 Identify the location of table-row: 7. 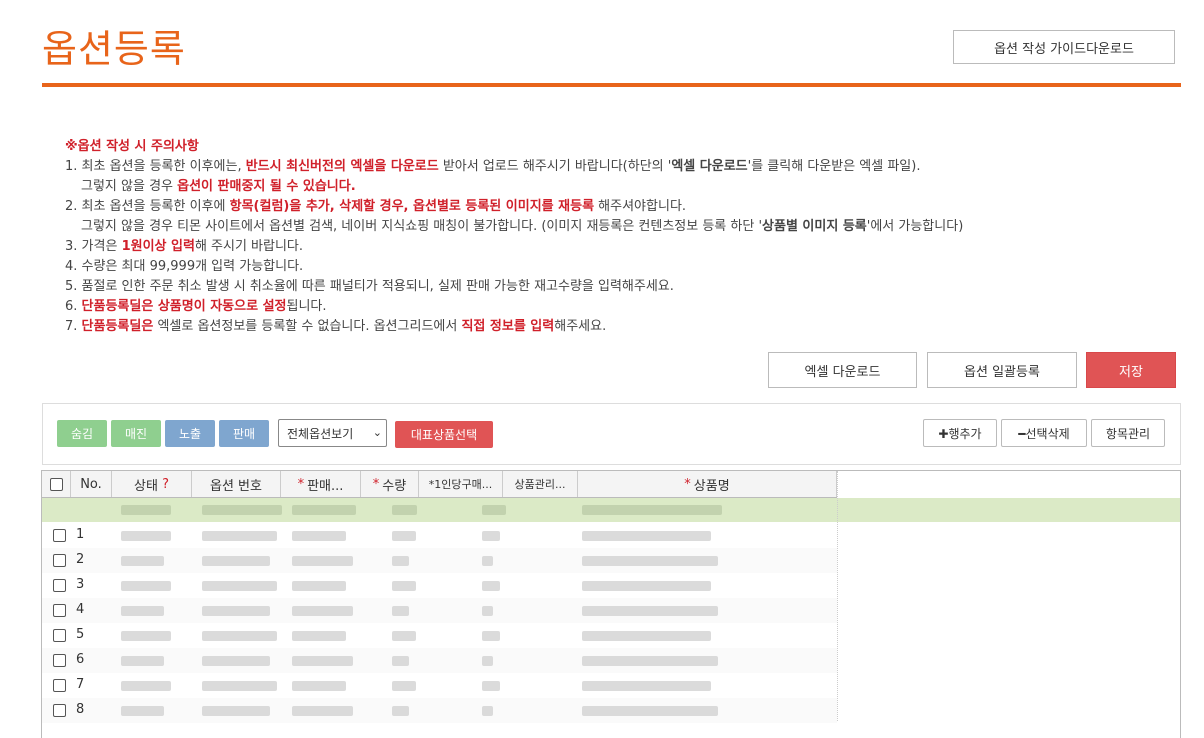
(439, 685).